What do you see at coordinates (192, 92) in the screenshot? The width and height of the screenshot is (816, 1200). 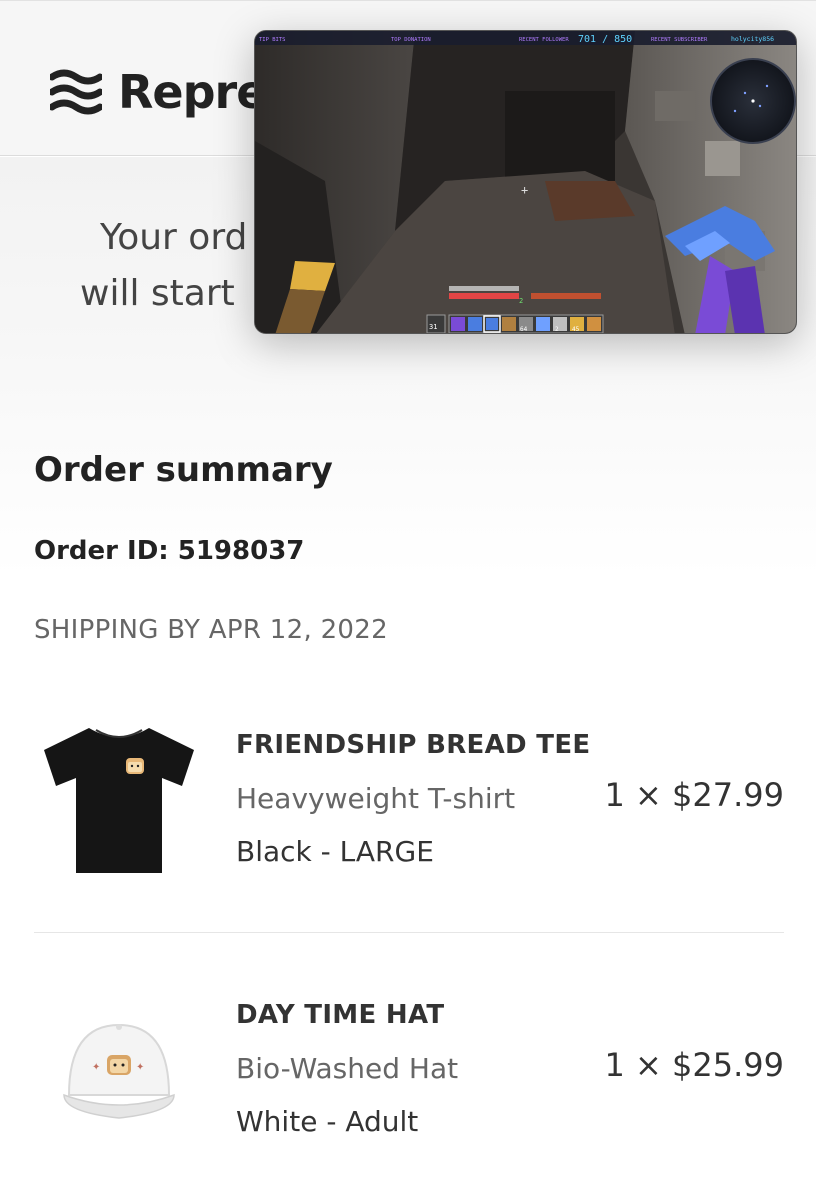 I see `logo-text: Repre` at bounding box center [192, 92].